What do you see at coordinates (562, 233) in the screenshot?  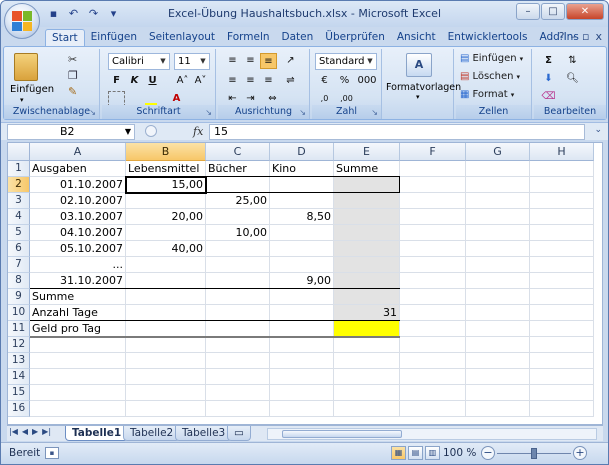 I see `cell-h5` at bounding box center [562, 233].